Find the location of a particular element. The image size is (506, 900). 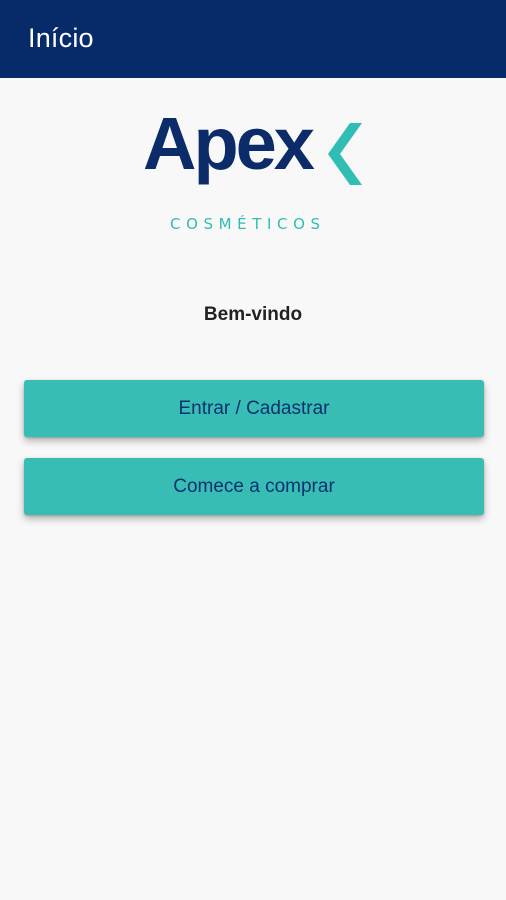

brand-logo: Apex COSMÉTICOS is located at coordinates (255, 176).